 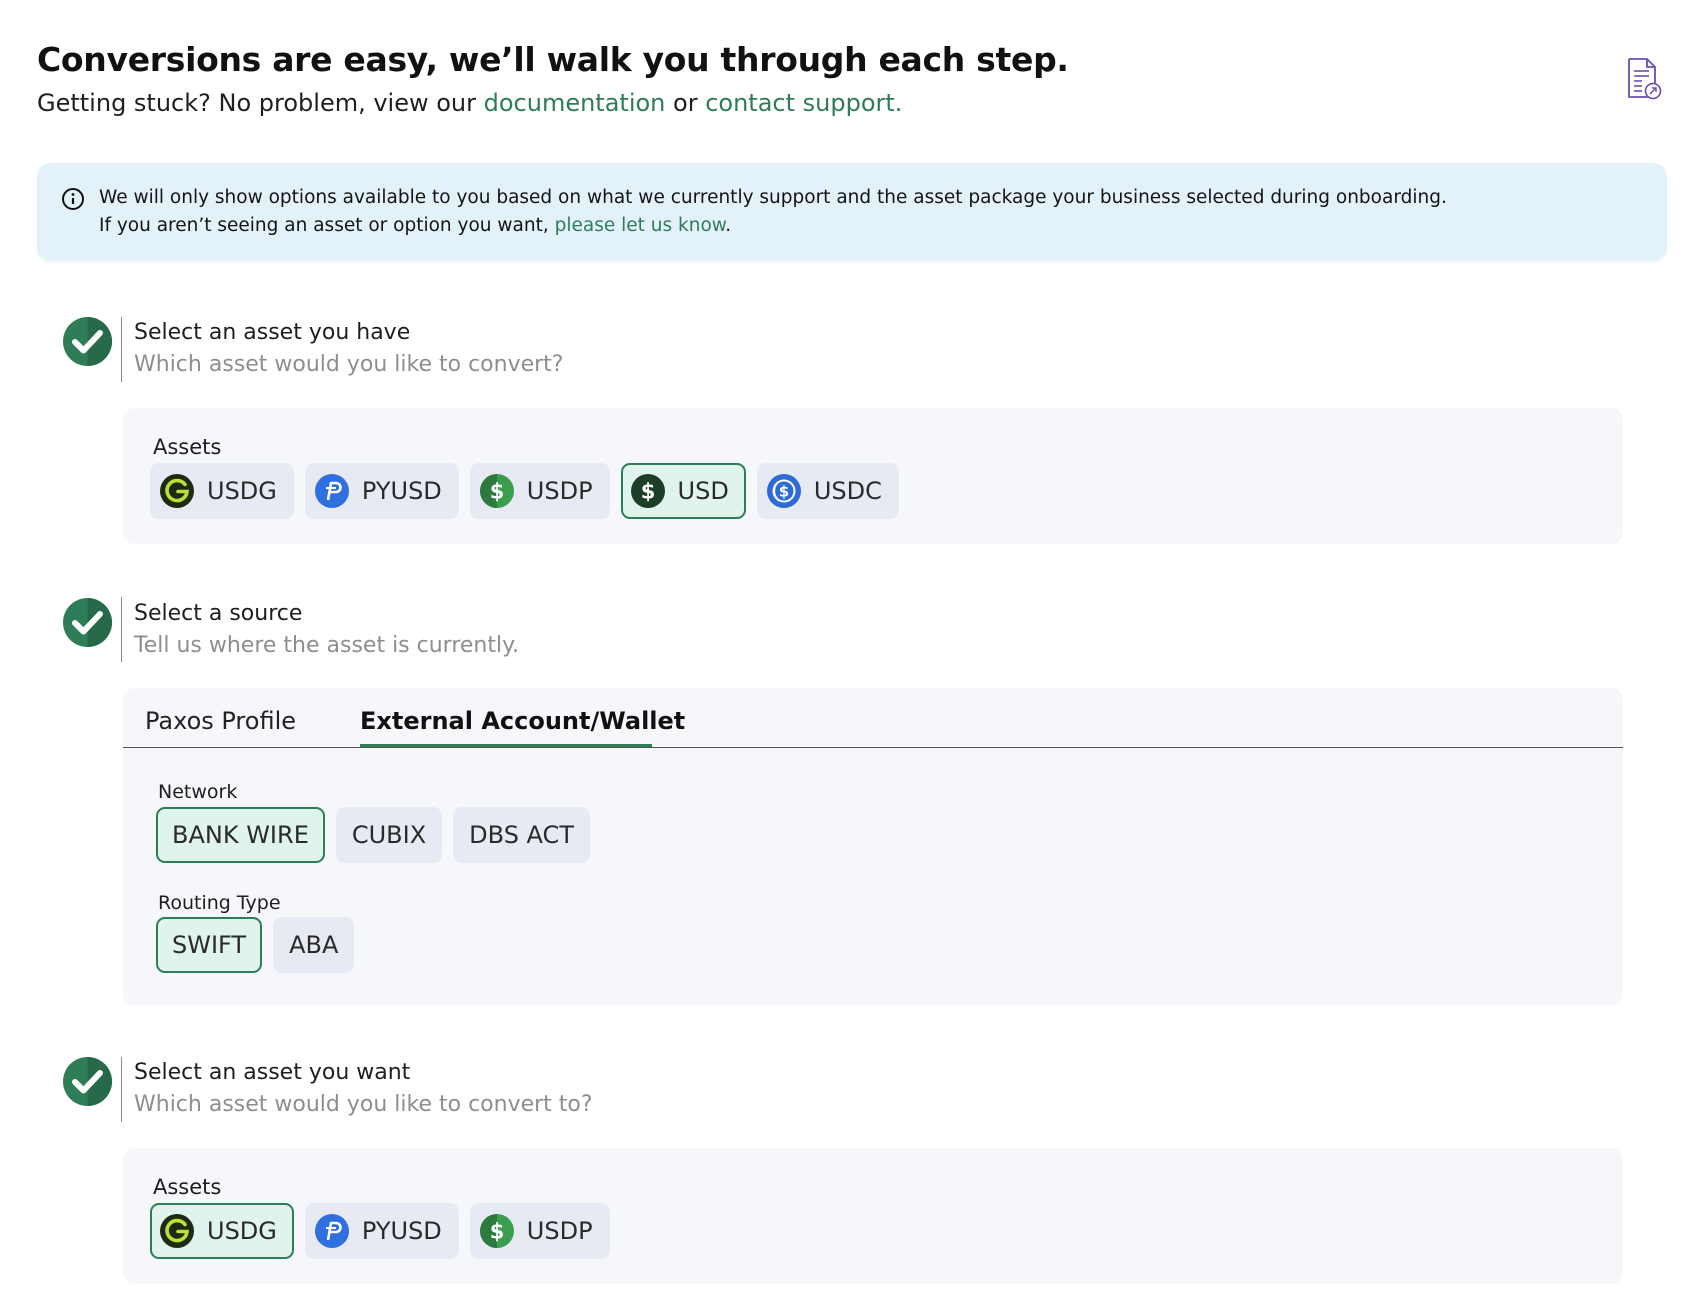 I want to click on step-description: Tell us where the asset is currently., so click(x=326, y=645).